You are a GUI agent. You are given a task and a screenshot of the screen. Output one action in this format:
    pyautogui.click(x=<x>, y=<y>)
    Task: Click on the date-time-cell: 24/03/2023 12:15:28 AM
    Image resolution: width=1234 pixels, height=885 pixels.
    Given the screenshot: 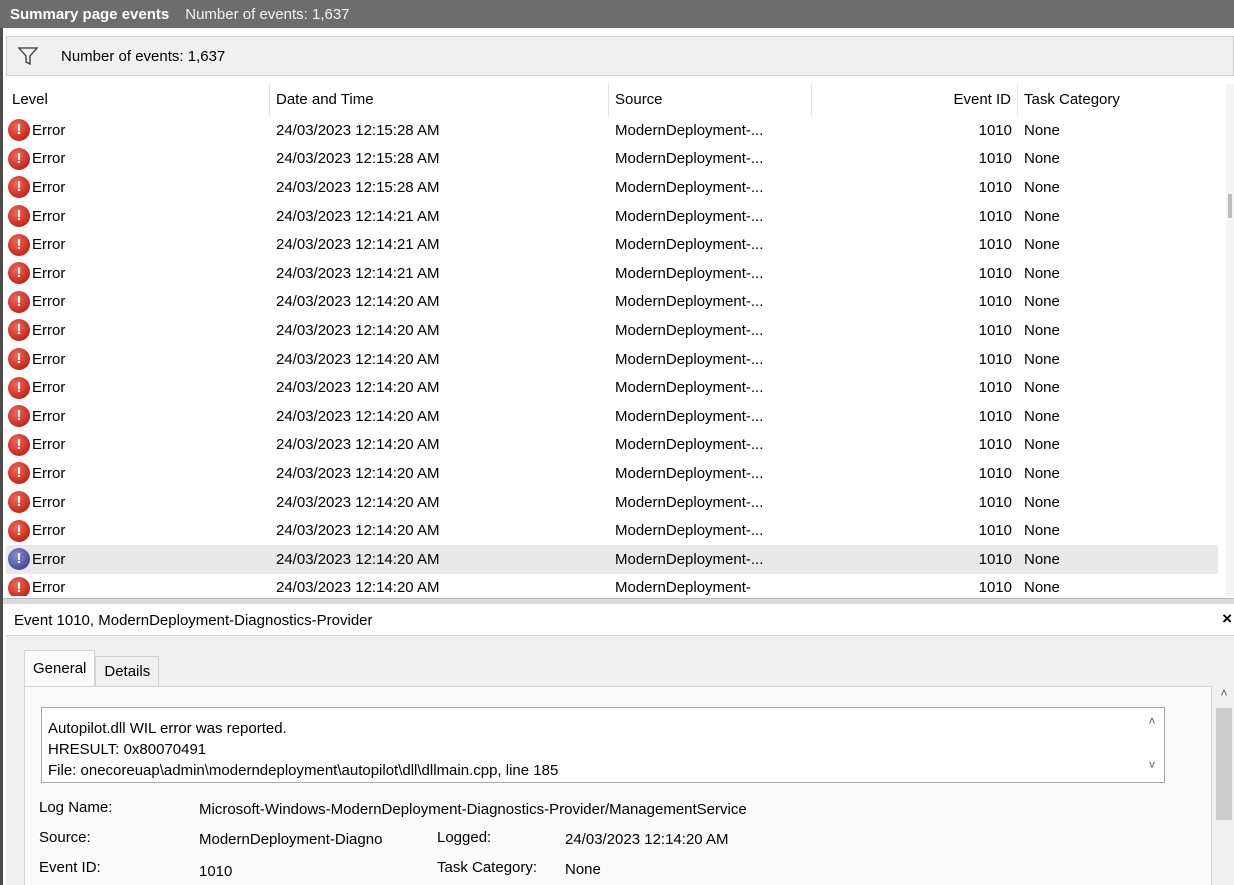 What is the action you would take?
    pyautogui.click(x=358, y=130)
    